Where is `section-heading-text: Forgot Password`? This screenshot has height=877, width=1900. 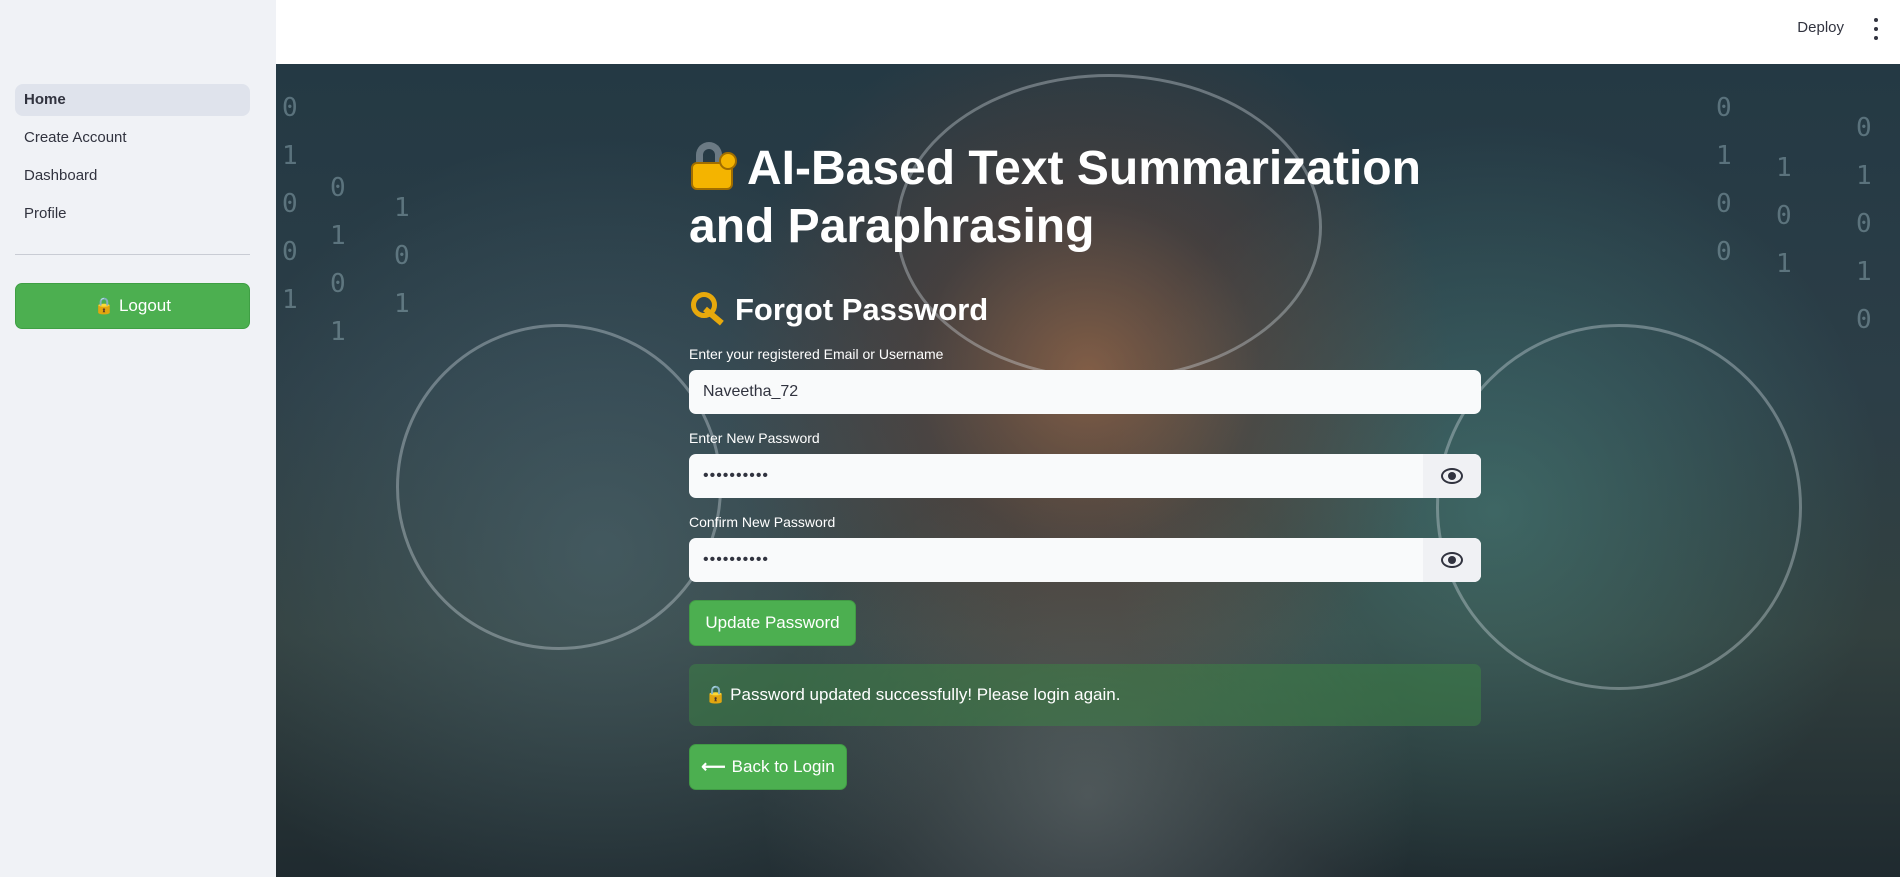
section-heading-text: Forgot Password is located at coordinates (862, 309).